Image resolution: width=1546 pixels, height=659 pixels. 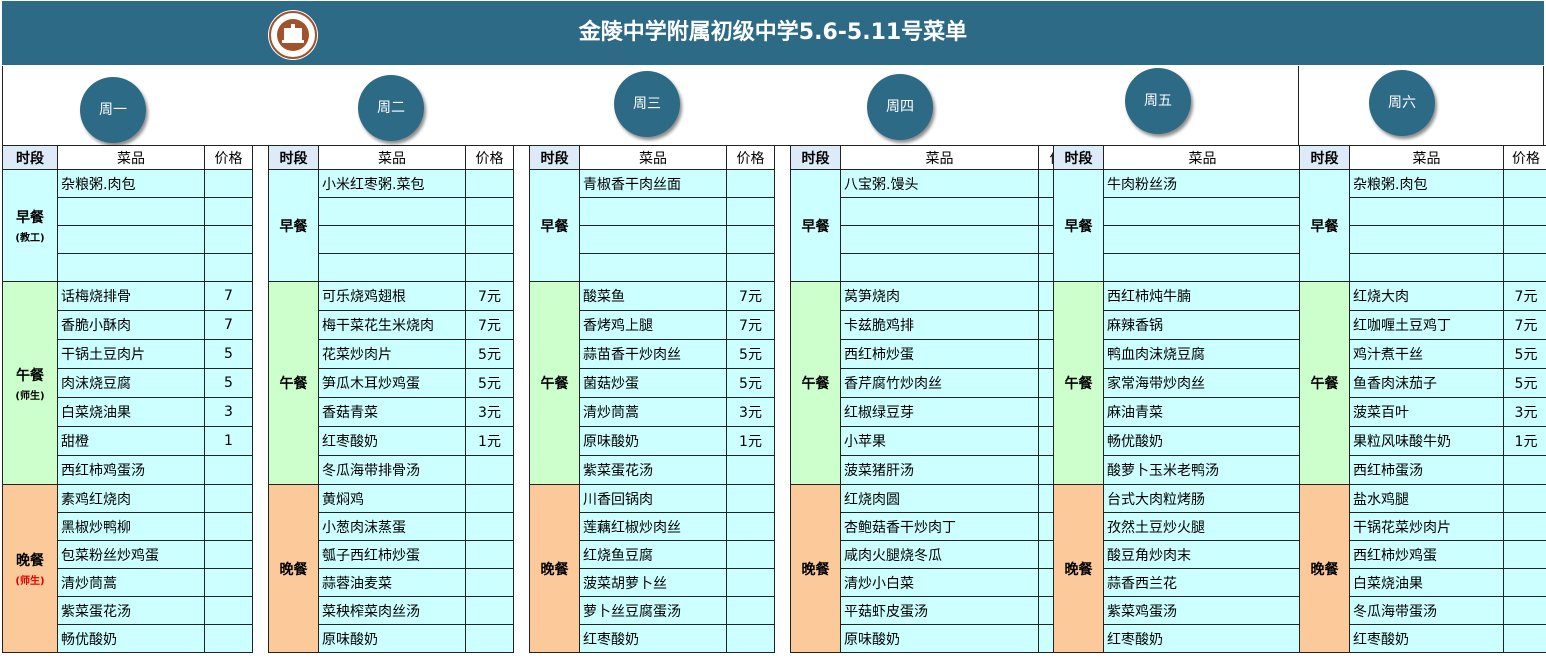 What do you see at coordinates (131, 554) in the screenshot?
I see `dish-cell: 包菜粉丝炒鸡蛋` at bounding box center [131, 554].